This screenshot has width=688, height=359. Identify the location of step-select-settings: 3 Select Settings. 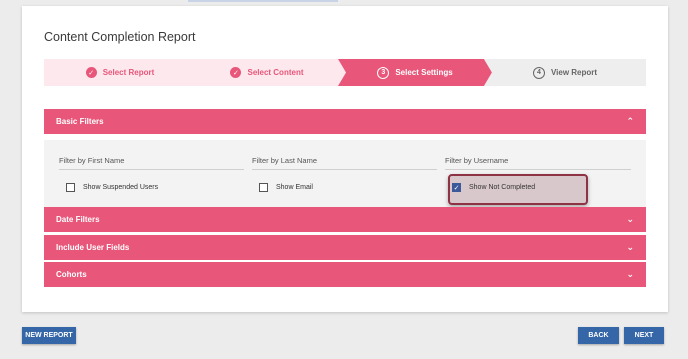
(415, 72).